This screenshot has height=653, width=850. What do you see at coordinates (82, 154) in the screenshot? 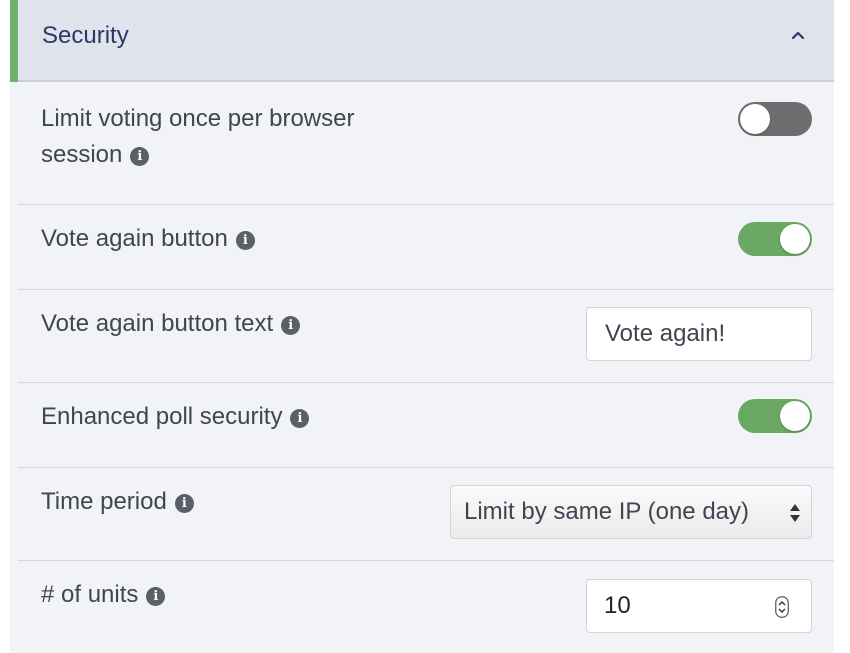
I see `limit-voting-label-line2: session` at bounding box center [82, 154].